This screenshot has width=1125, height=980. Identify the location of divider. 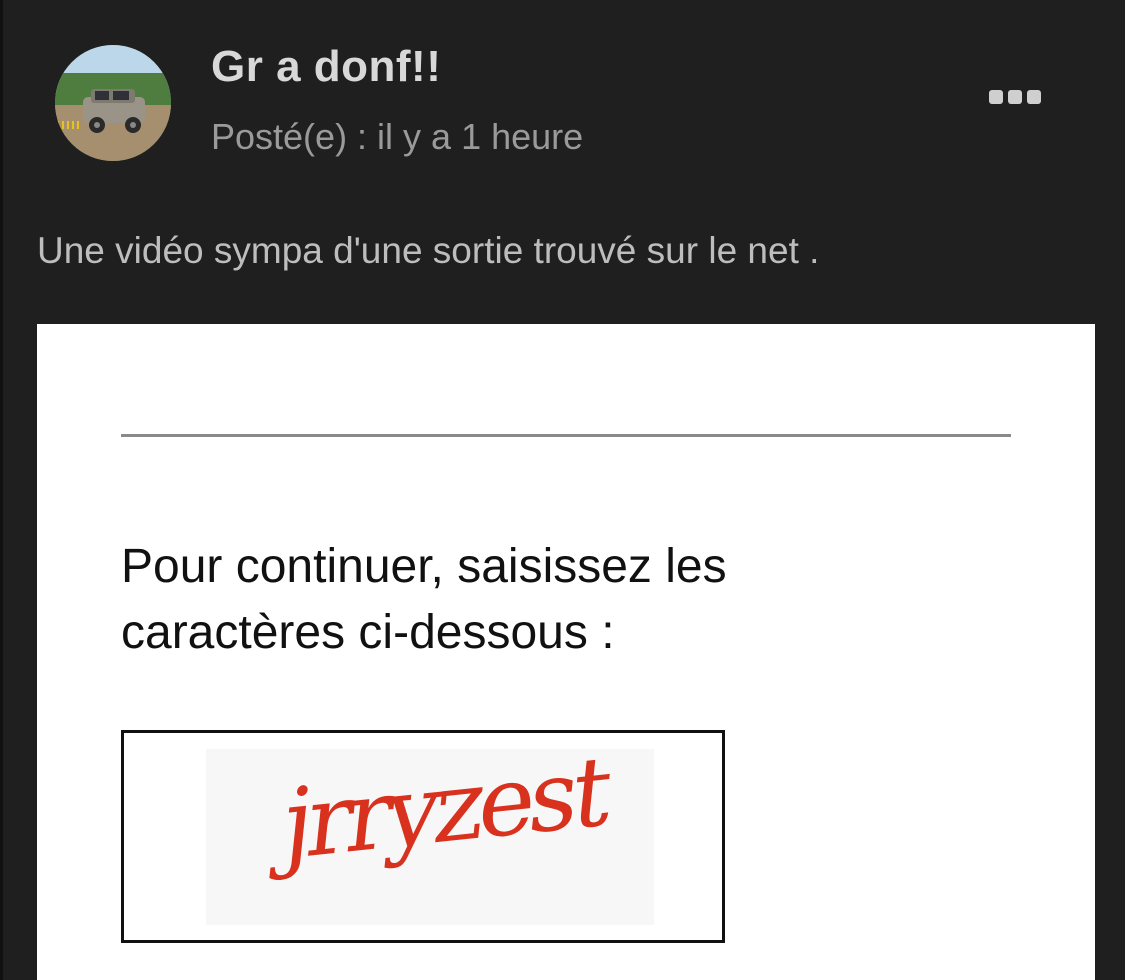
(566, 435).